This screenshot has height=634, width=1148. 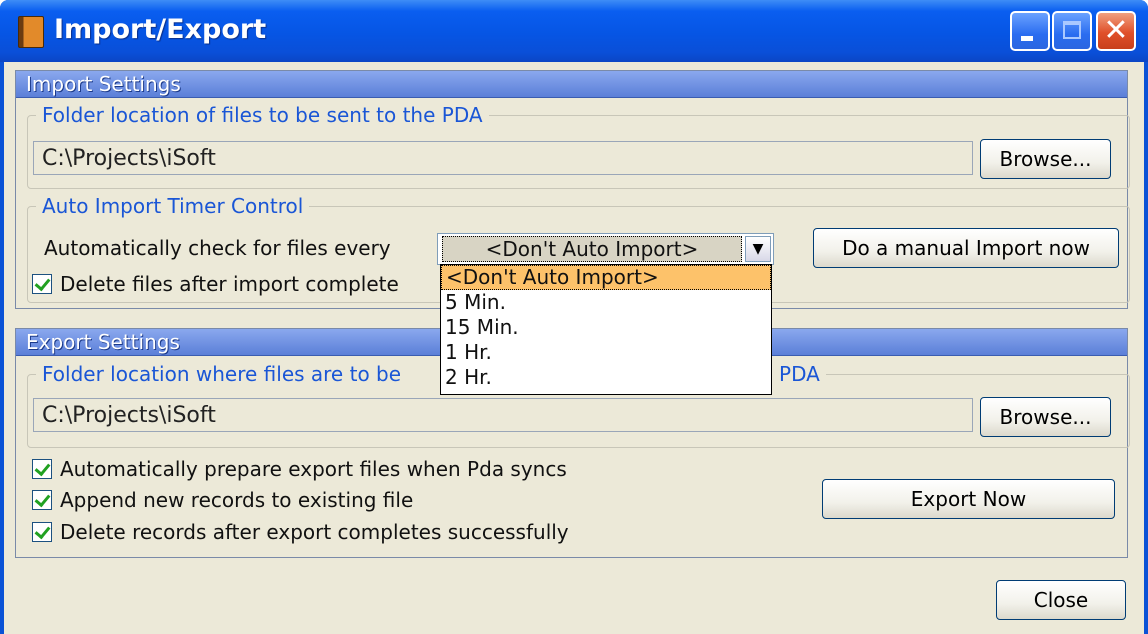 What do you see at coordinates (173, 206) in the screenshot?
I see `auto-import-timer-legend: Auto Import Timer Control` at bounding box center [173, 206].